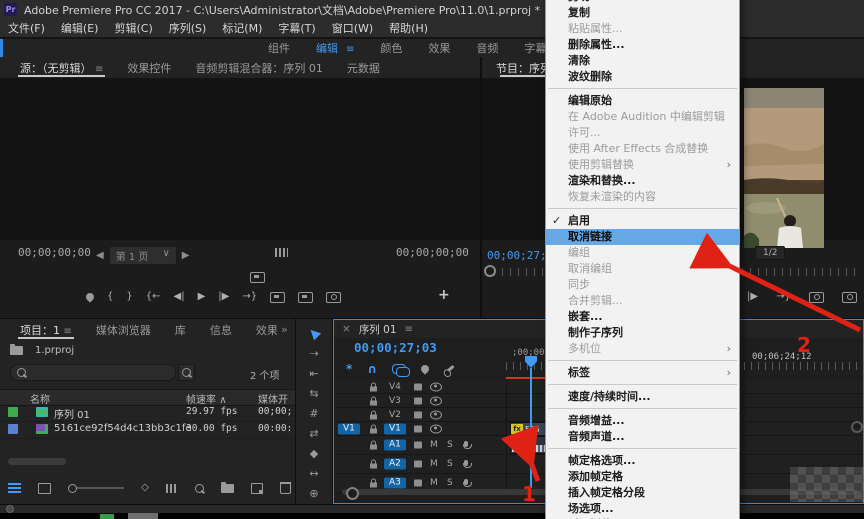  What do you see at coordinates (54, 252) in the screenshot?
I see `source-current-timecode: 00;00;00;00` at bounding box center [54, 252].